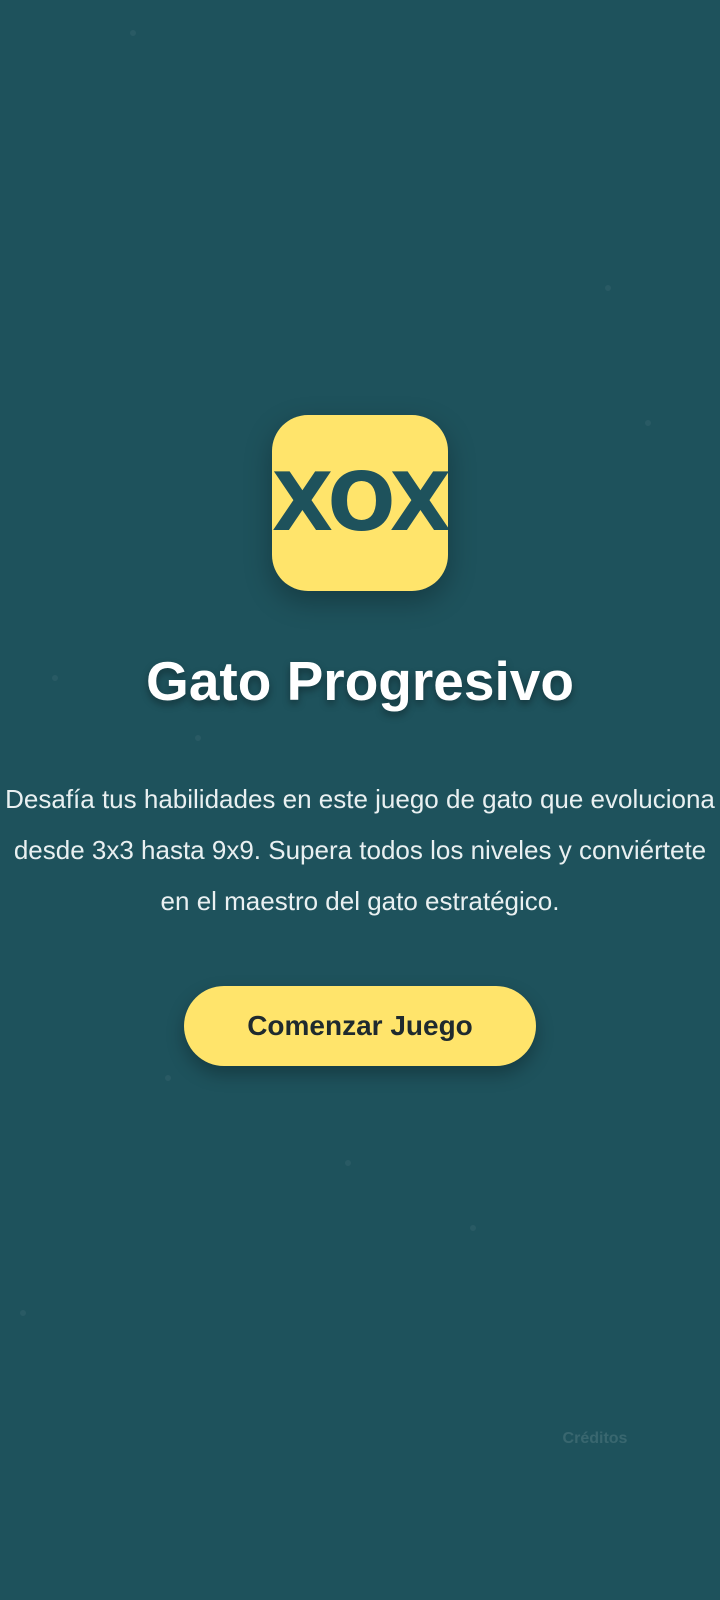 This screenshot has height=1600, width=720. I want to click on page-title: Gato Progresivo, so click(360, 681).